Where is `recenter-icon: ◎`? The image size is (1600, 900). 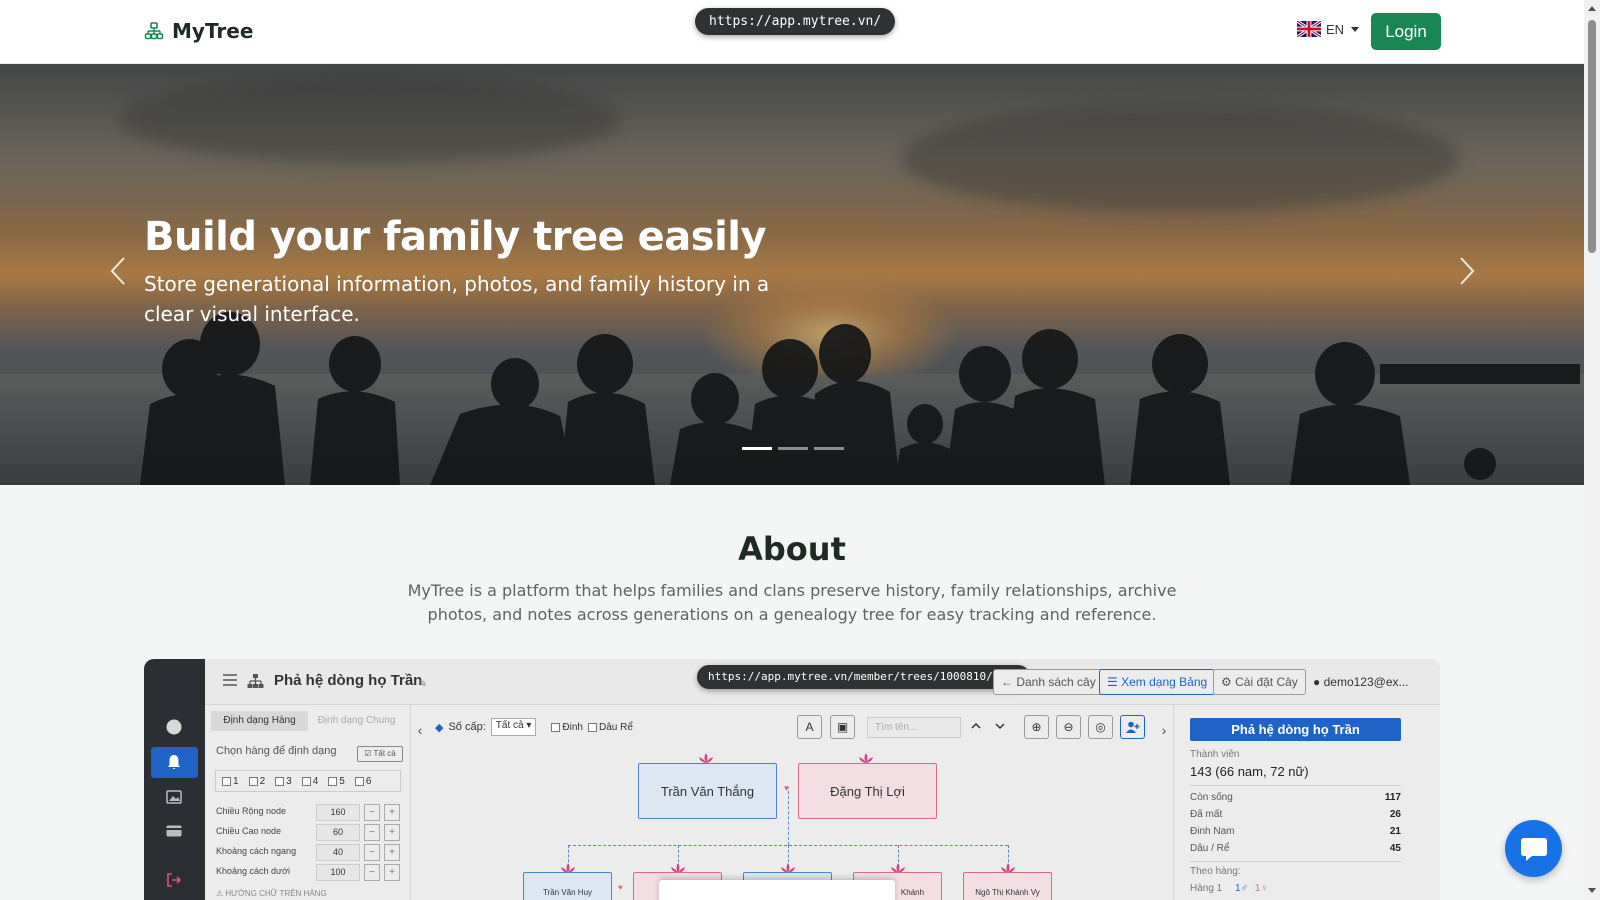 recenter-icon: ◎ is located at coordinates (1100, 727).